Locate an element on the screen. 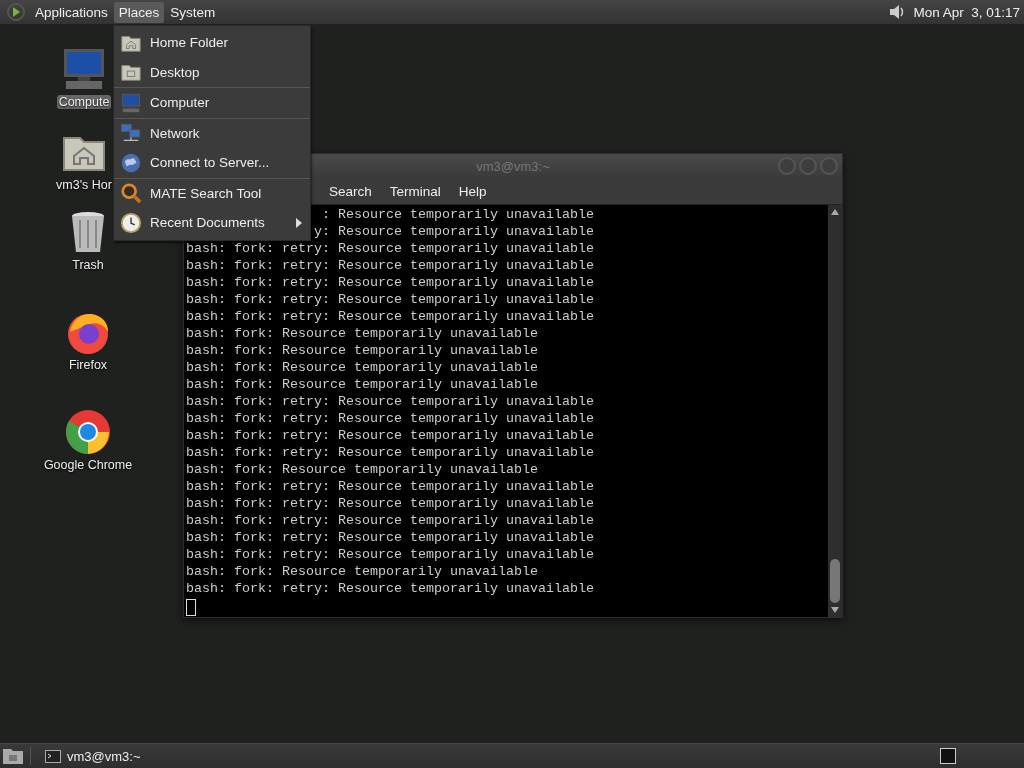 This screenshot has width=1024, height=768. scrollbar is located at coordinates (835, 411).